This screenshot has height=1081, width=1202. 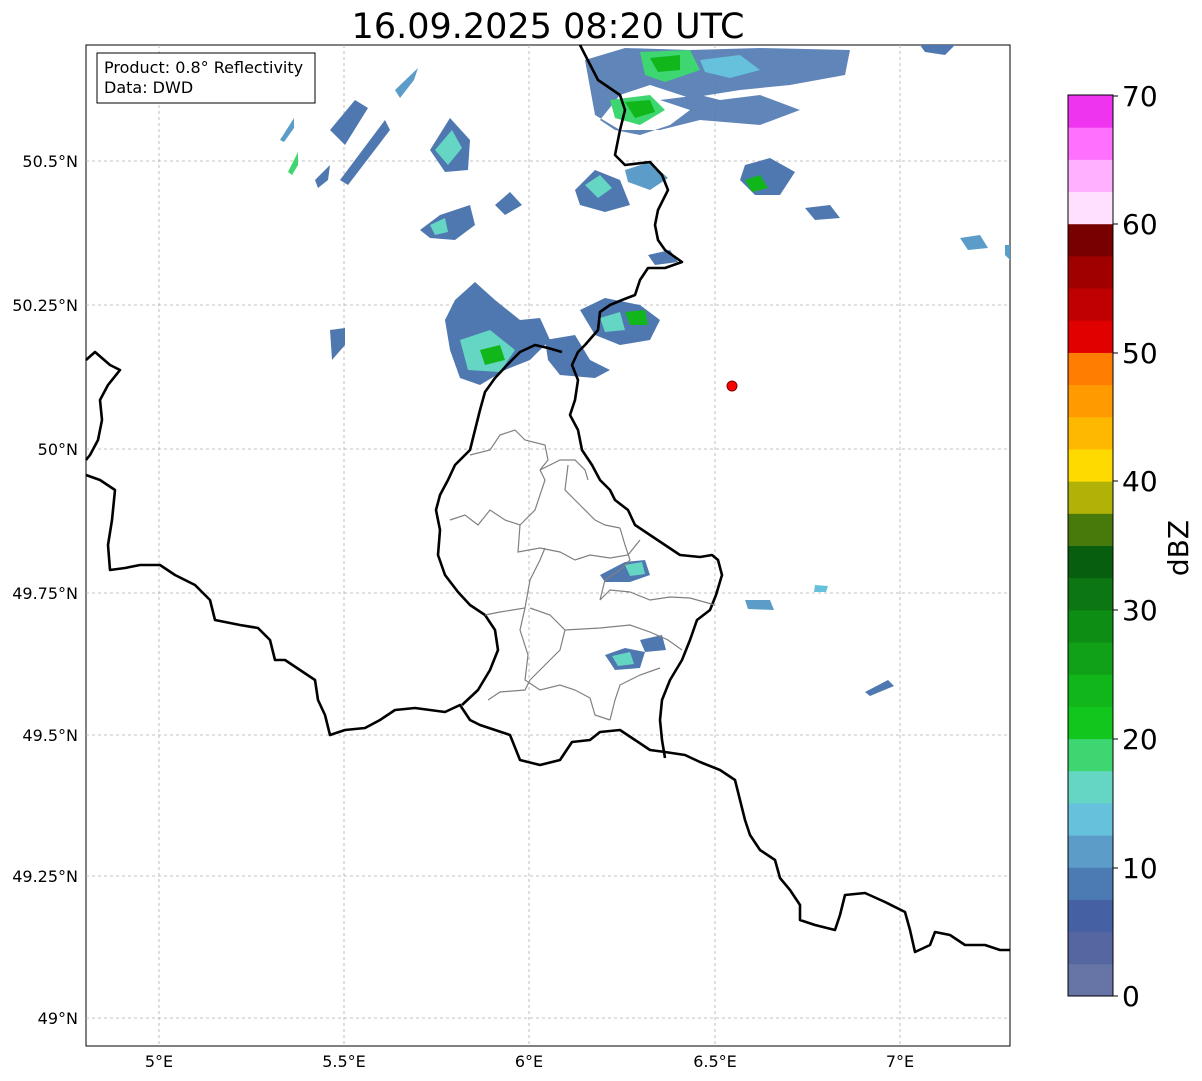 What do you see at coordinates (732, 386) in the screenshot?
I see `radar-site-marker` at bounding box center [732, 386].